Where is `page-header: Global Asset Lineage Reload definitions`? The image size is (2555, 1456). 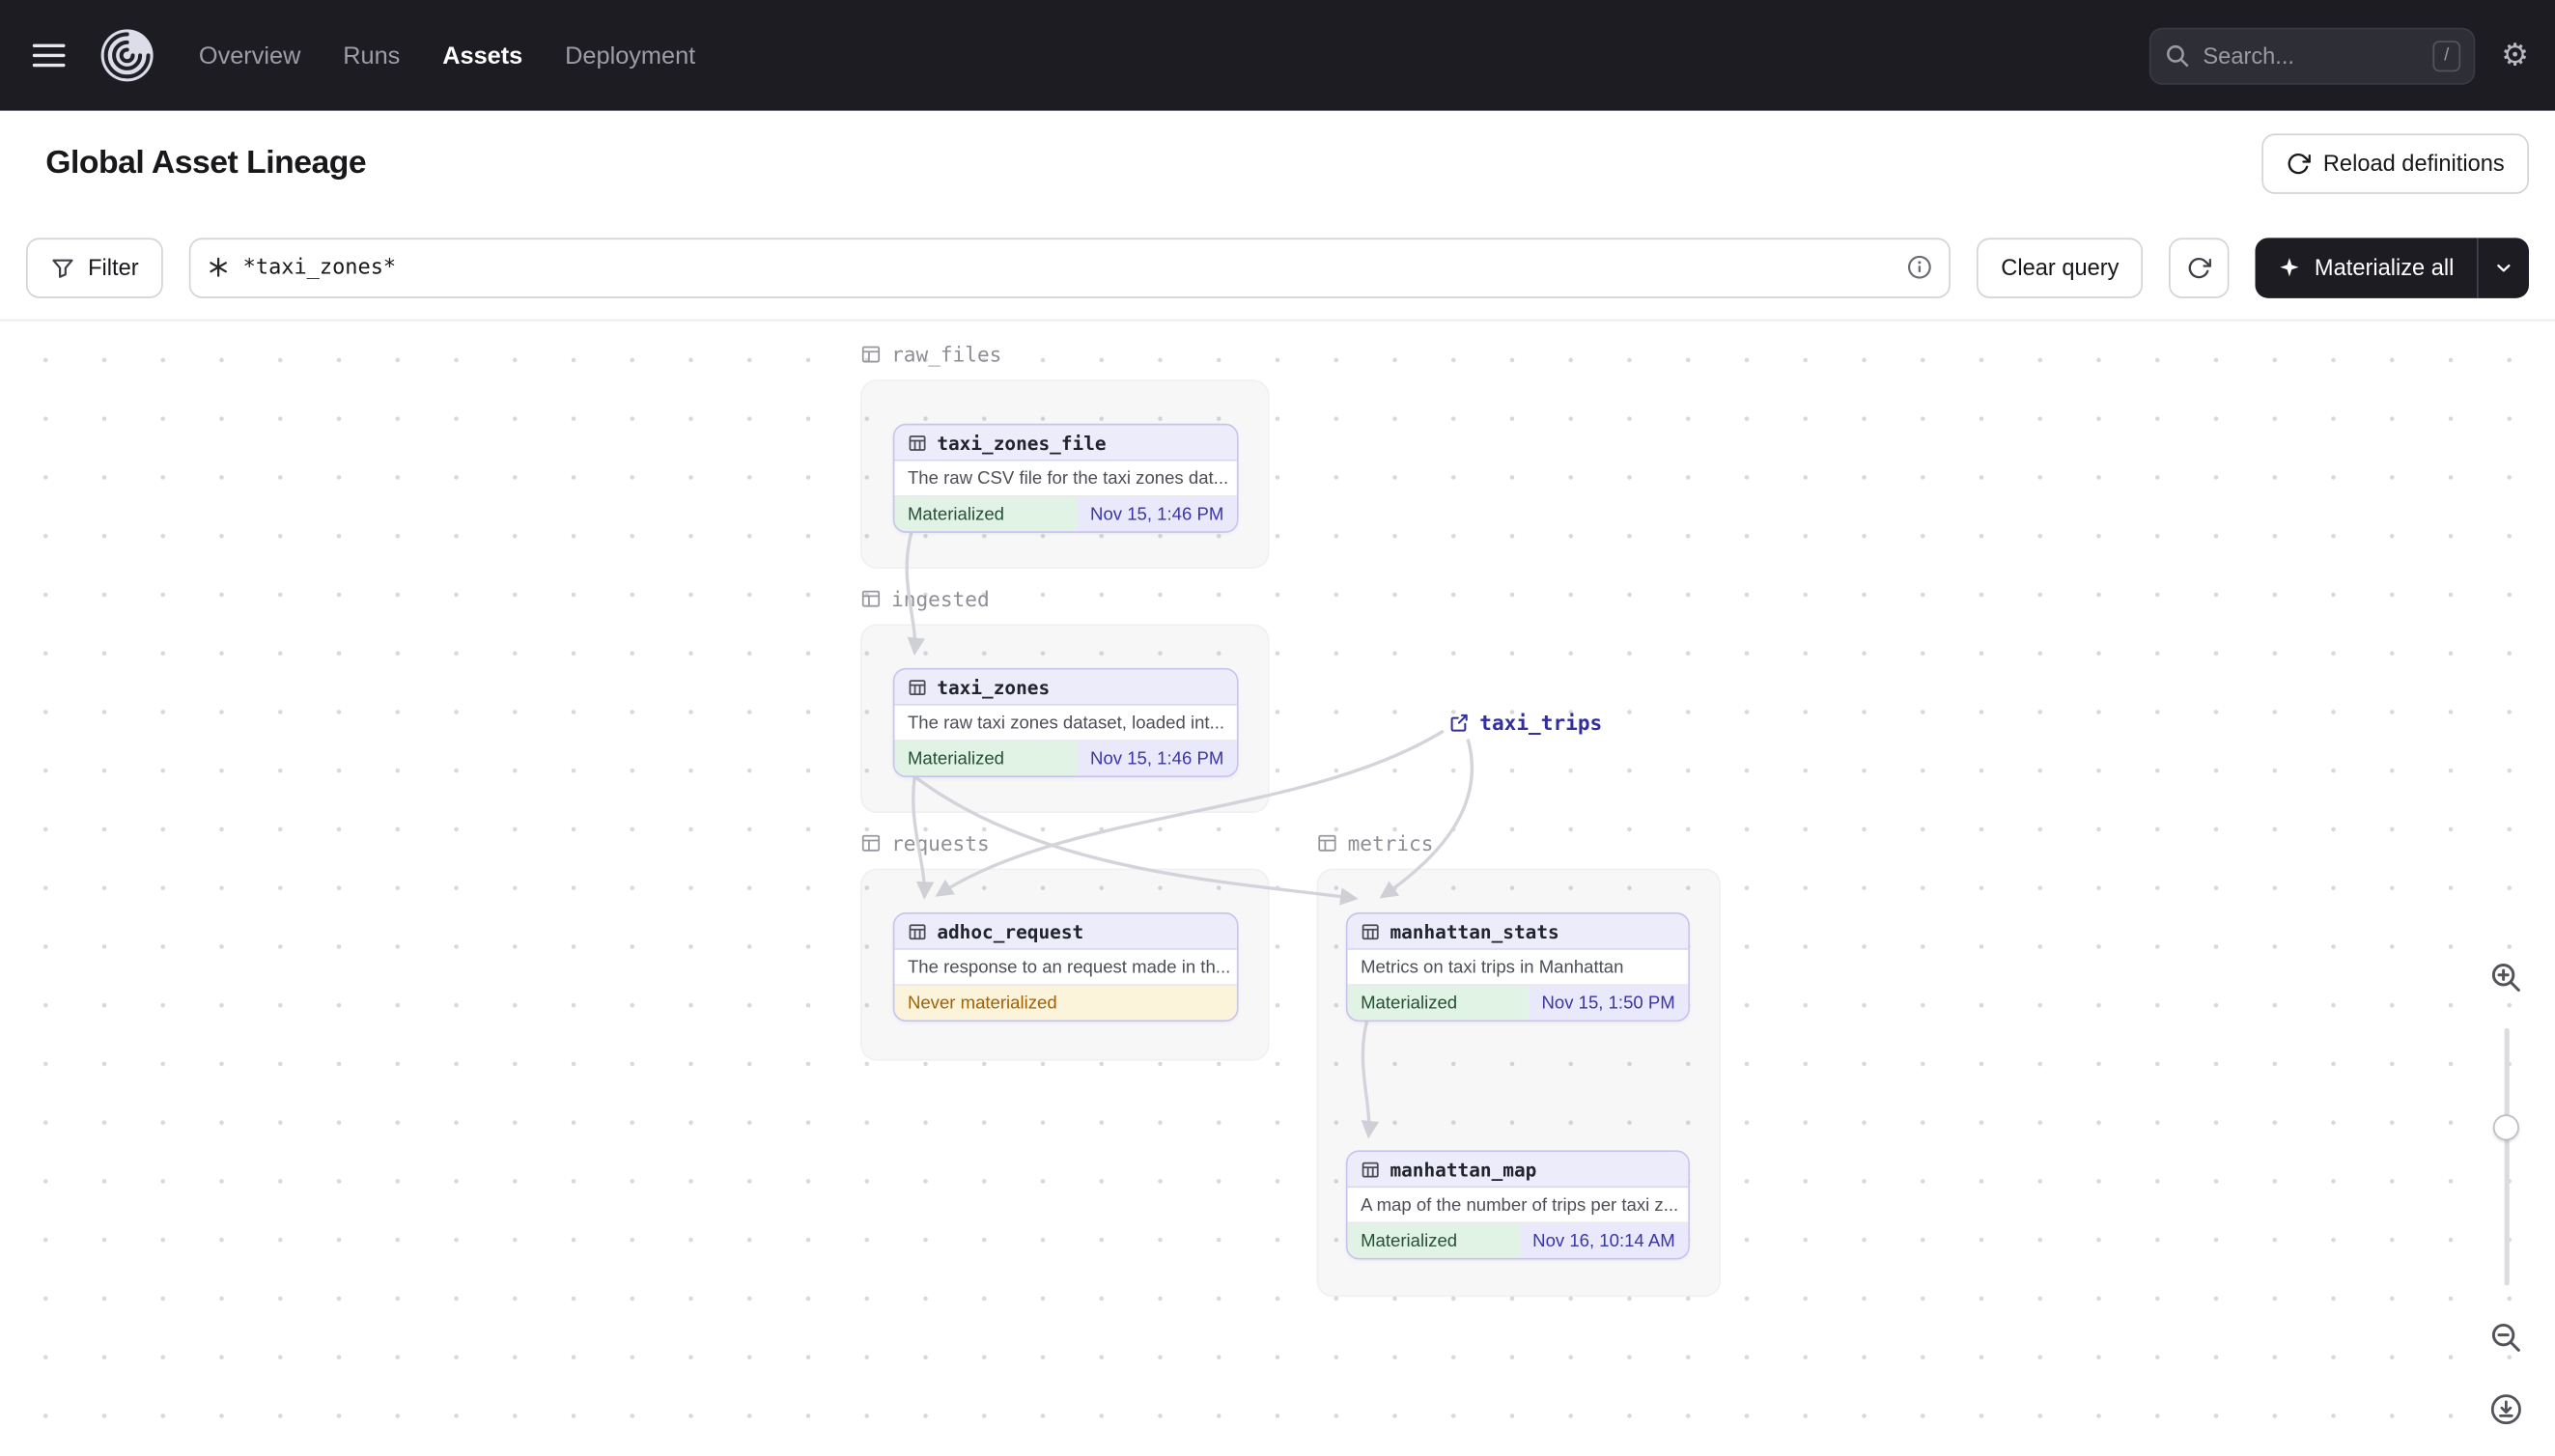 page-header: Global Asset Lineage Reload definitions is located at coordinates (1277, 163).